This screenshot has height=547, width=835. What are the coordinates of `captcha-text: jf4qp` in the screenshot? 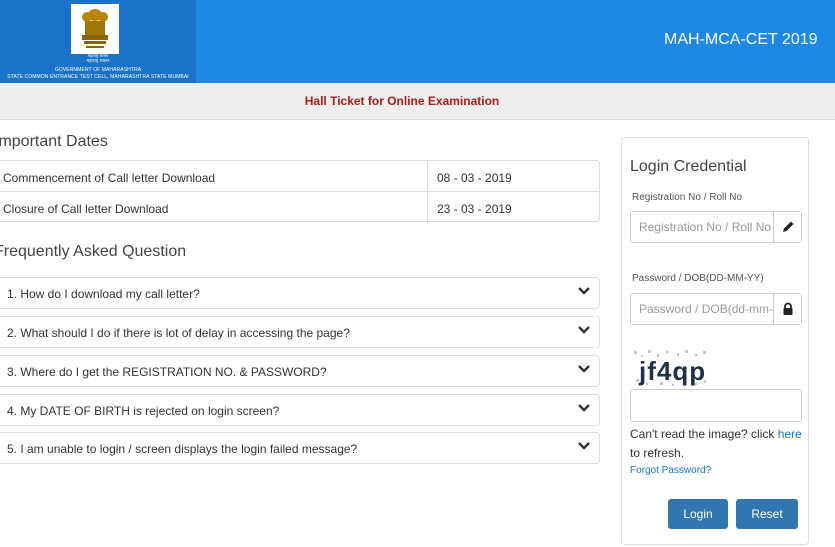 It's located at (672, 371).